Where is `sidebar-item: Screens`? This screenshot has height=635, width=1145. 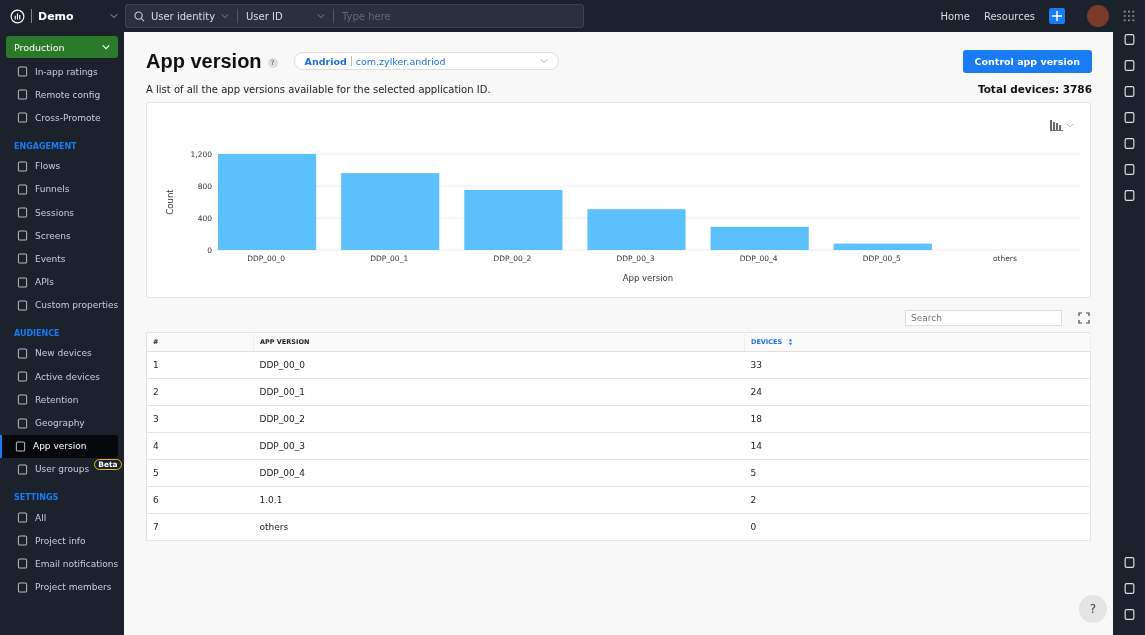 sidebar-item: Screens is located at coordinates (59, 236).